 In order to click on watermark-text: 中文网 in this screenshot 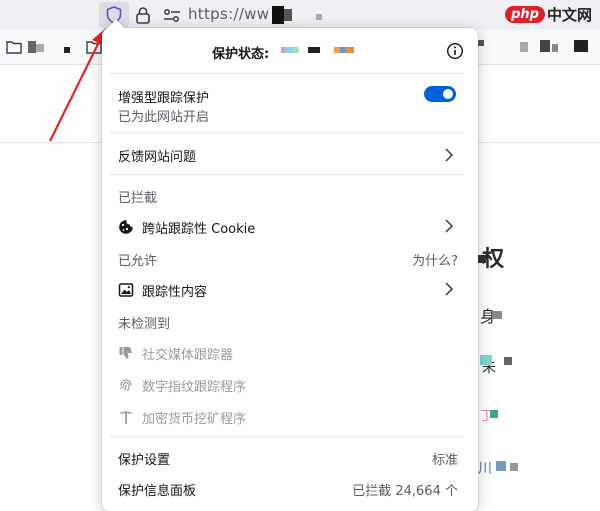, I will do `click(569, 14)`.